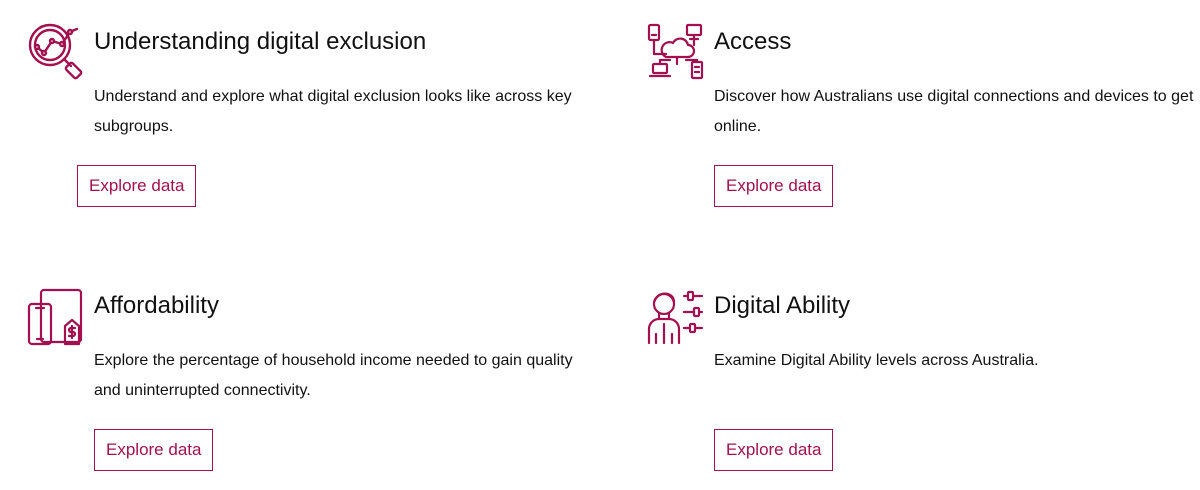 The height and width of the screenshot is (490, 1200). I want to click on network-devices-icon, so click(676, 52).